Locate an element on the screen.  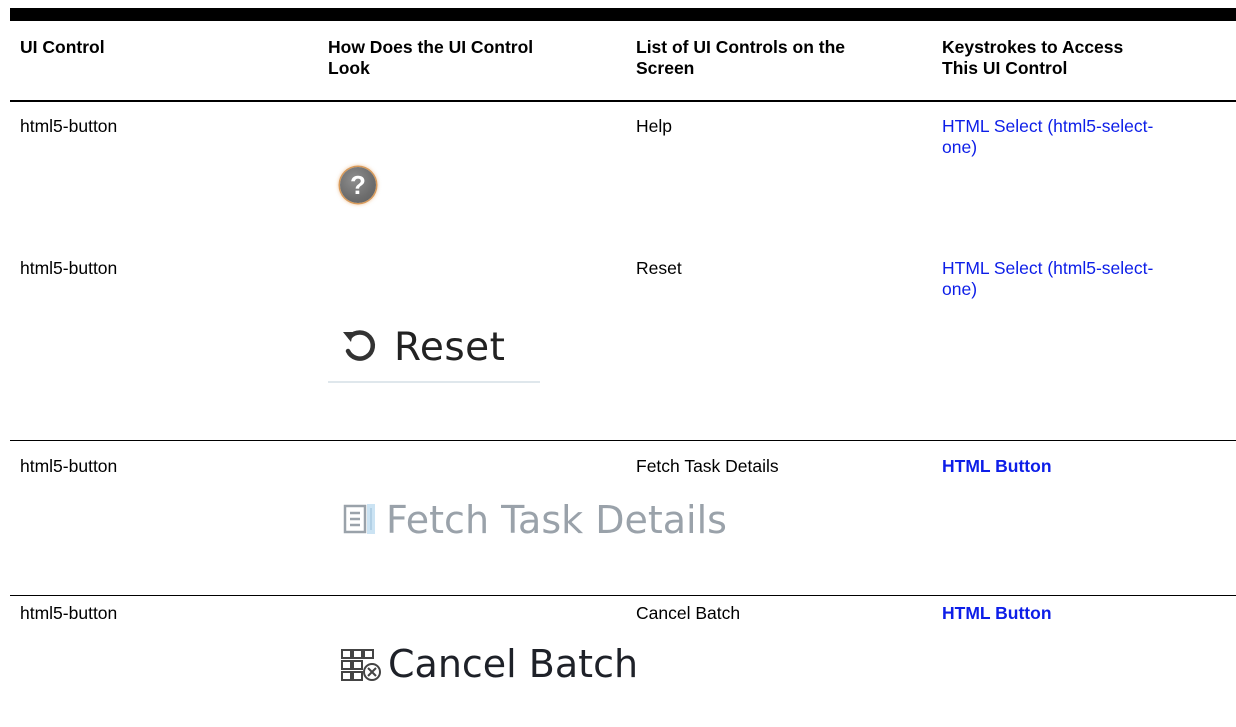
header-ui-control: UI Control is located at coordinates (62, 47).